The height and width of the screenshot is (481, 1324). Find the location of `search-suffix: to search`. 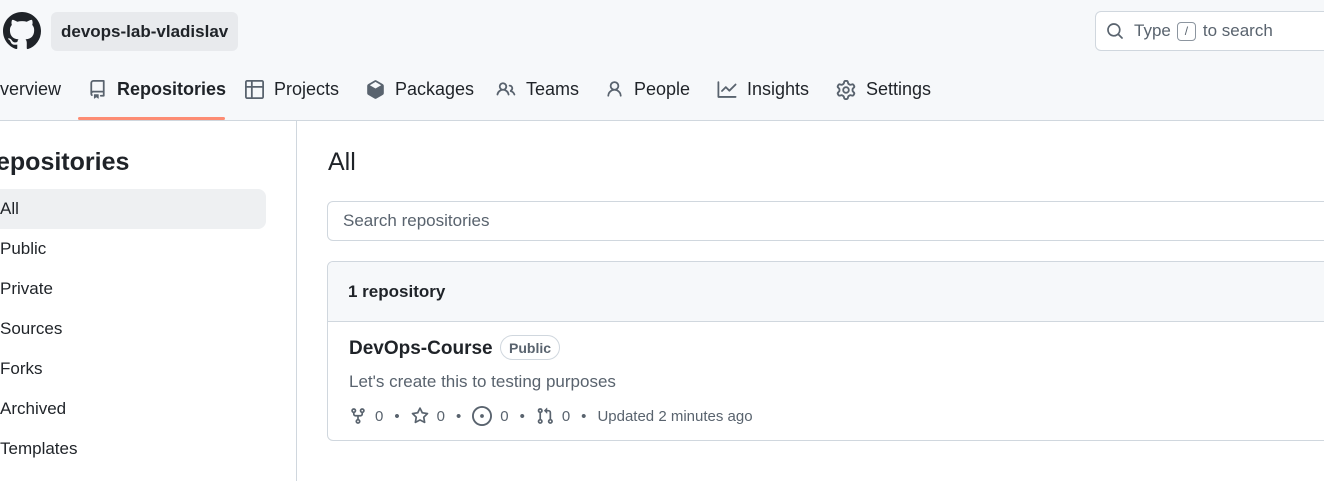

search-suffix: to search is located at coordinates (1237, 30).